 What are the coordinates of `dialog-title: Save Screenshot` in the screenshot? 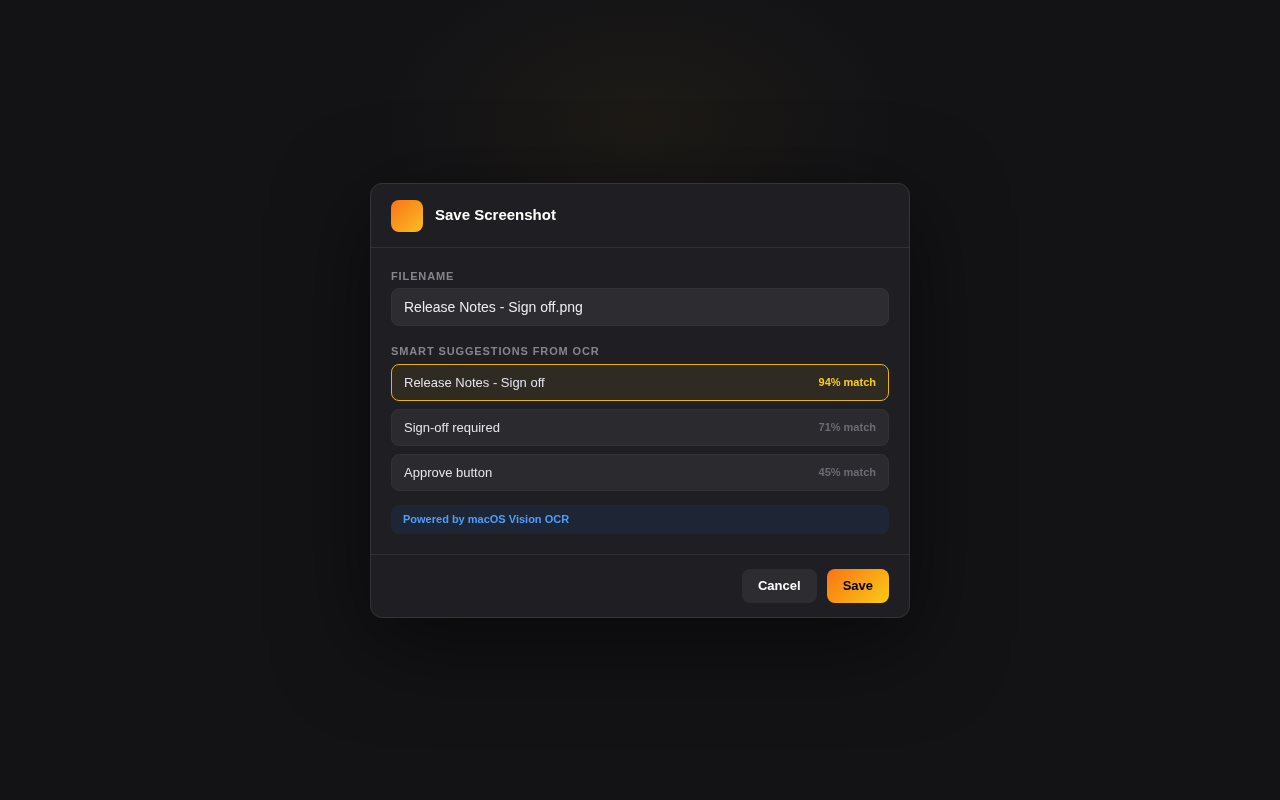 It's located at (495, 215).